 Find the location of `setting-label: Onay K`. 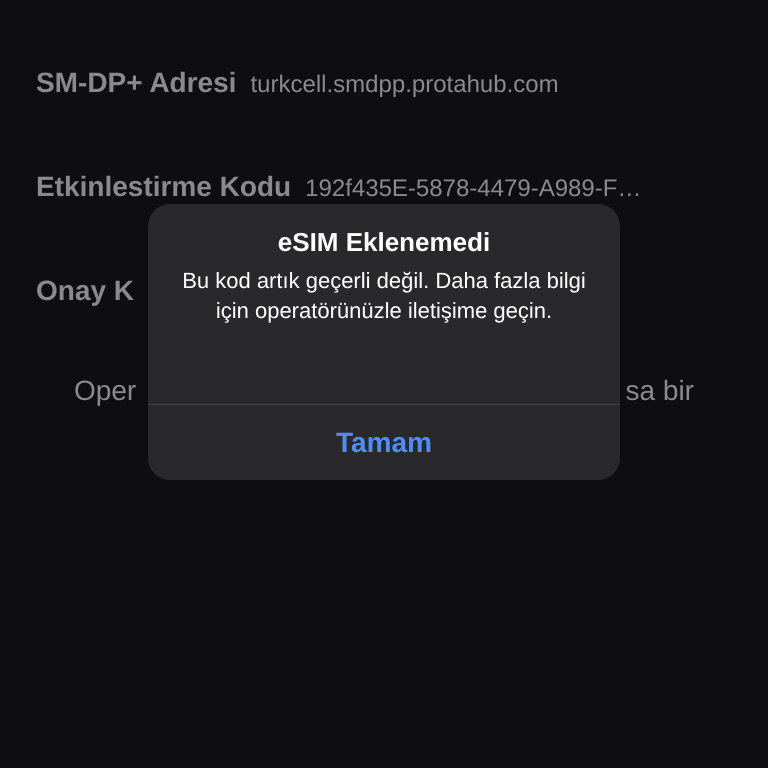

setting-label: Onay K is located at coordinates (85, 291).